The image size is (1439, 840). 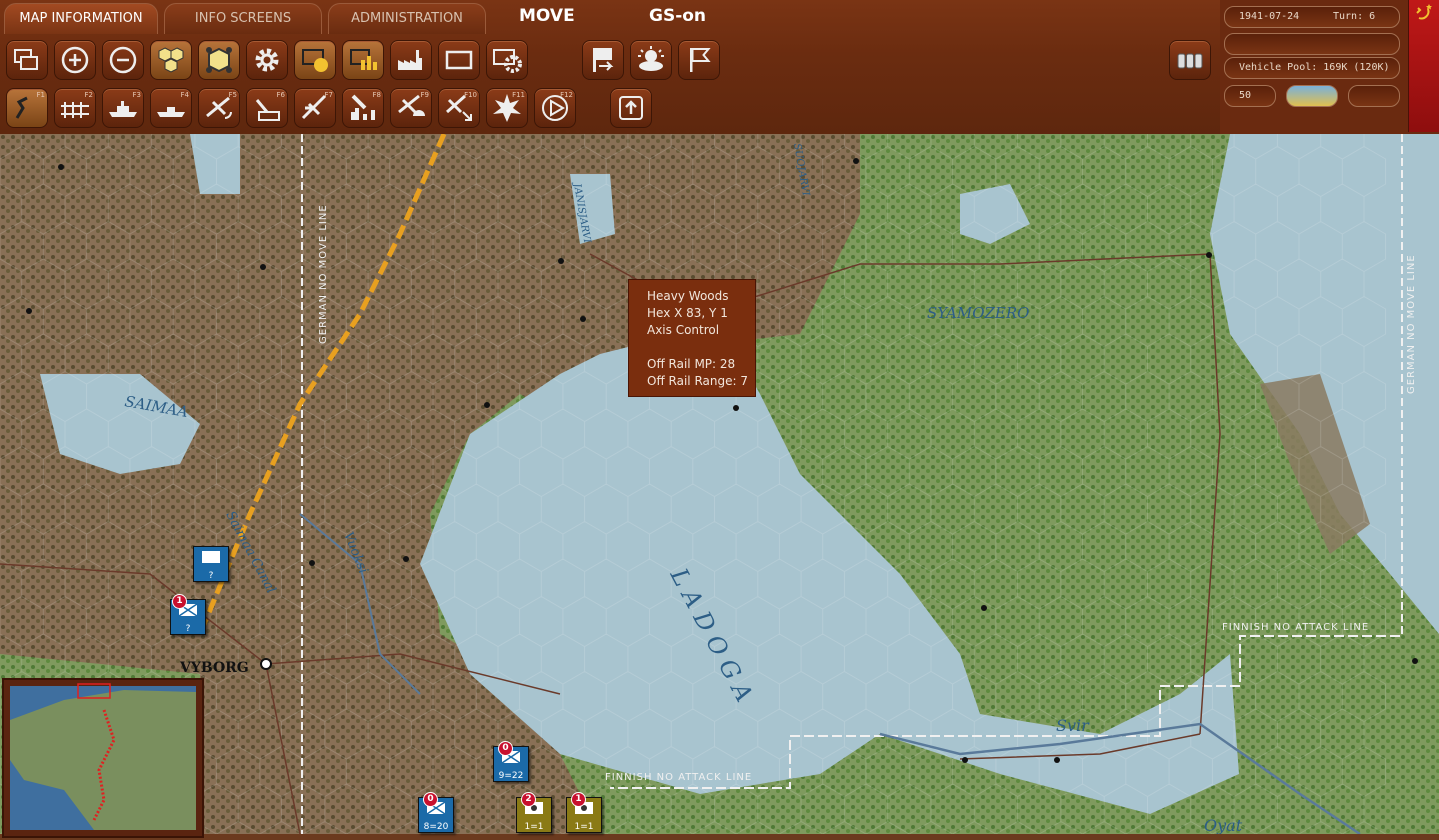 I want to click on fuel-barrels-button, so click(x=1190, y=60).